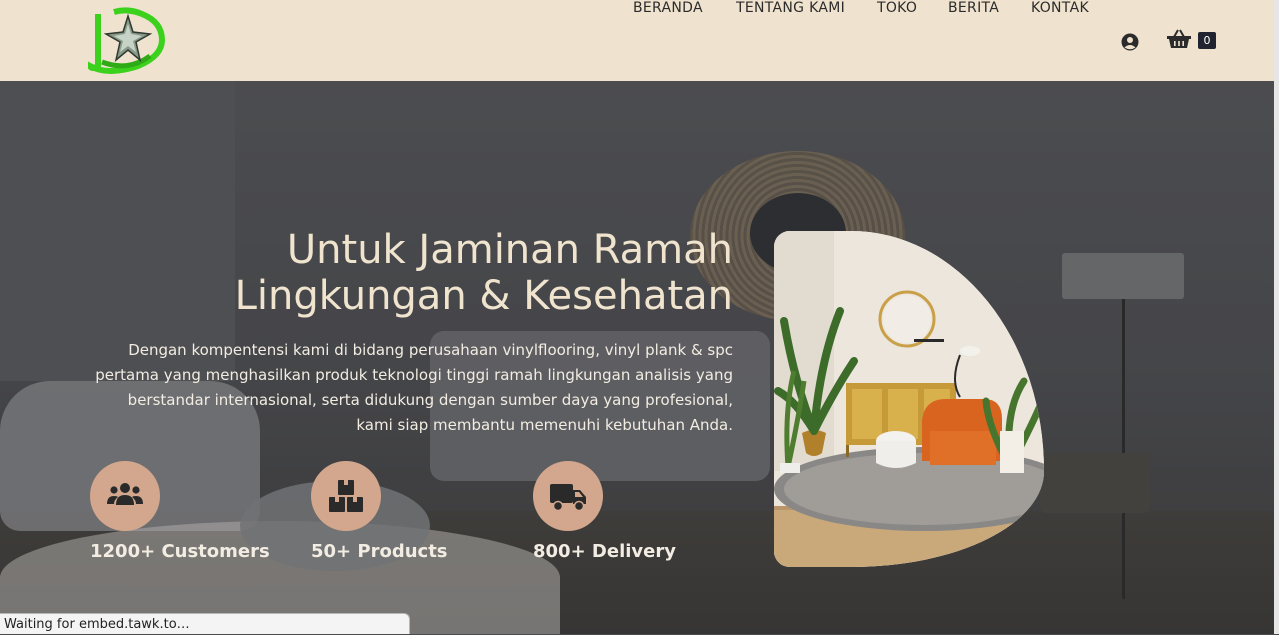  Describe the element at coordinates (125, 494) in the screenshot. I see `users-icon` at that location.